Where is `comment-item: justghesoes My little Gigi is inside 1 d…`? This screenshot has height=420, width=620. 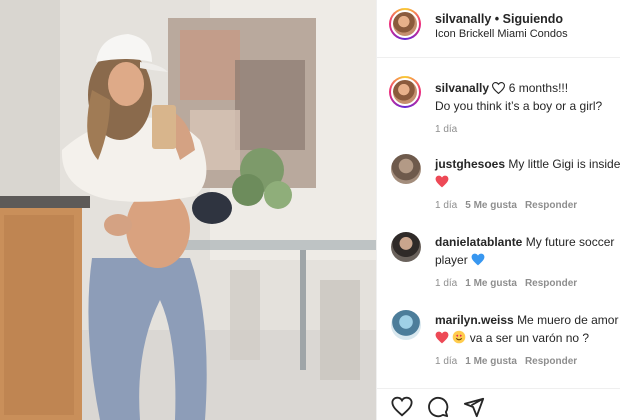 comment-item: justghesoes My little Gigi is inside 1 d… is located at coordinates (498, 190).